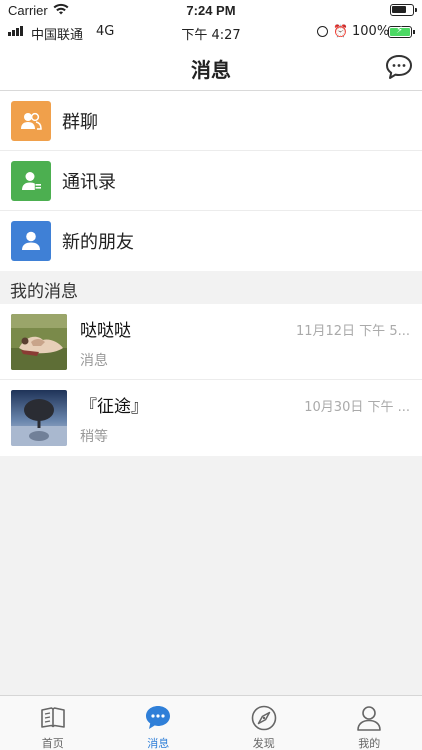  Describe the element at coordinates (80, 122) in the screenshot. I see `menu-label-group-chat: 群聊` at that location.